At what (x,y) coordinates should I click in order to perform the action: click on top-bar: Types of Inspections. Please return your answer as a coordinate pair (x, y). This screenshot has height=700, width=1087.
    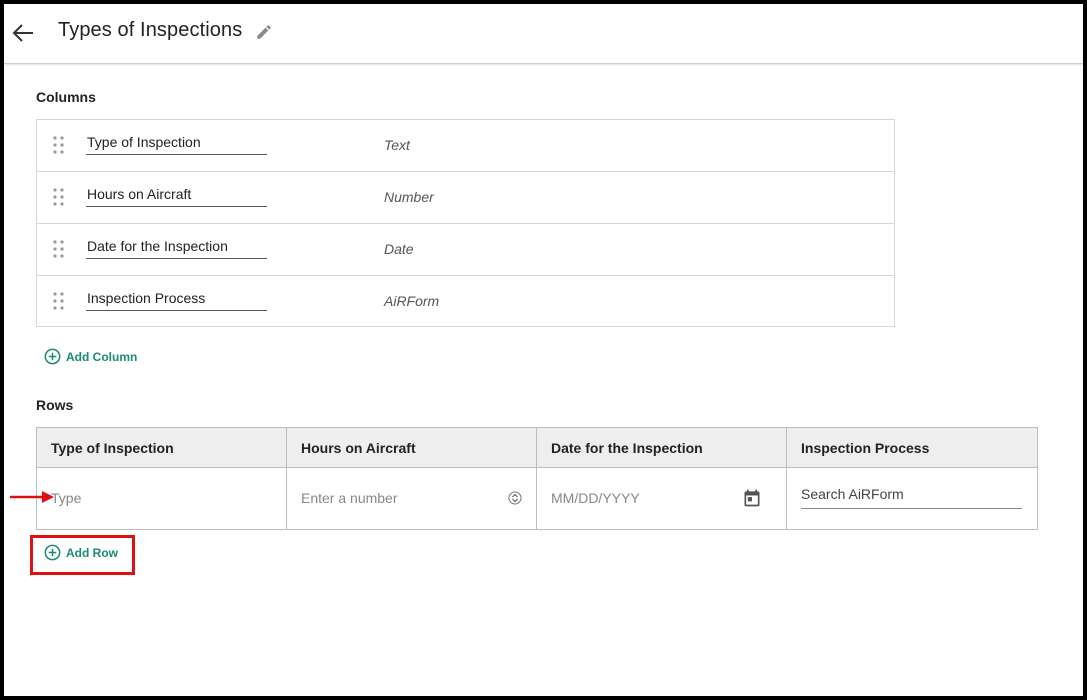
    Looking at the image, I should click on (543, 34).